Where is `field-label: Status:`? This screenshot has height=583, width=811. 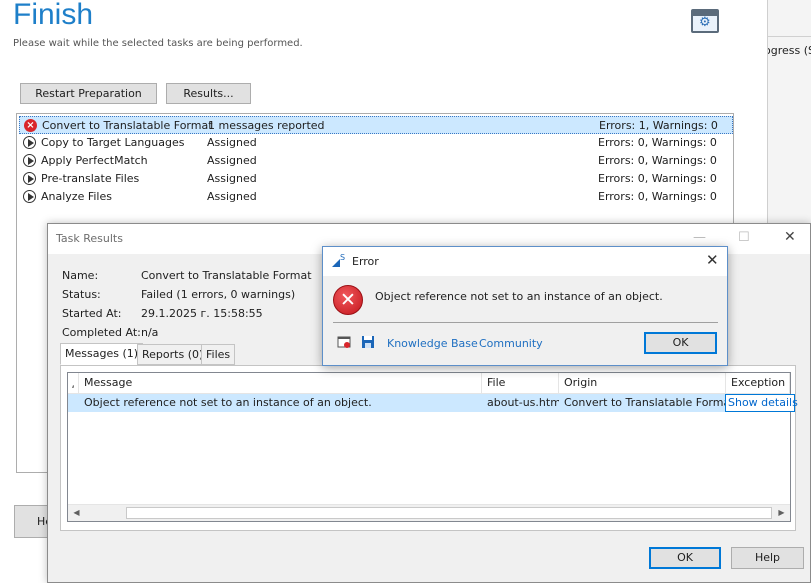 field-label: Status: is located at coordinates (81, 294).